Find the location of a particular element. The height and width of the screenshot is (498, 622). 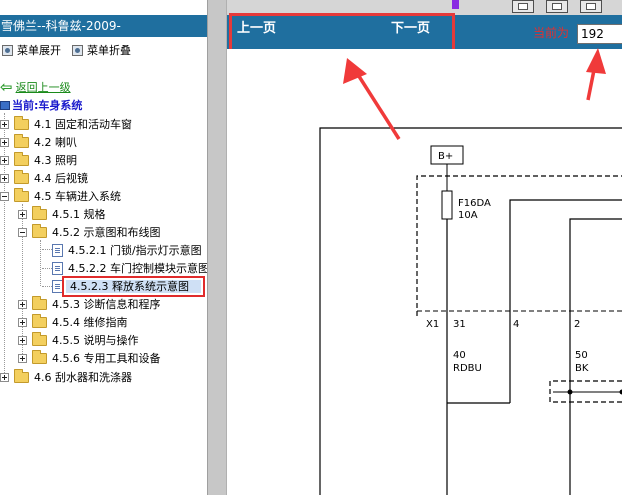

prev-page-button: 上一页 is located at coordinates (256, 29).